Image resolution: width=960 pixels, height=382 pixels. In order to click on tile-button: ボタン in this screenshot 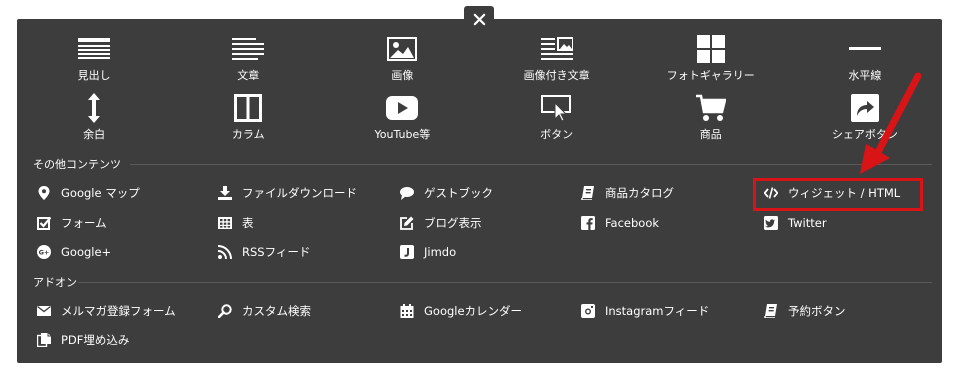, I will do `click(557, 118)`.